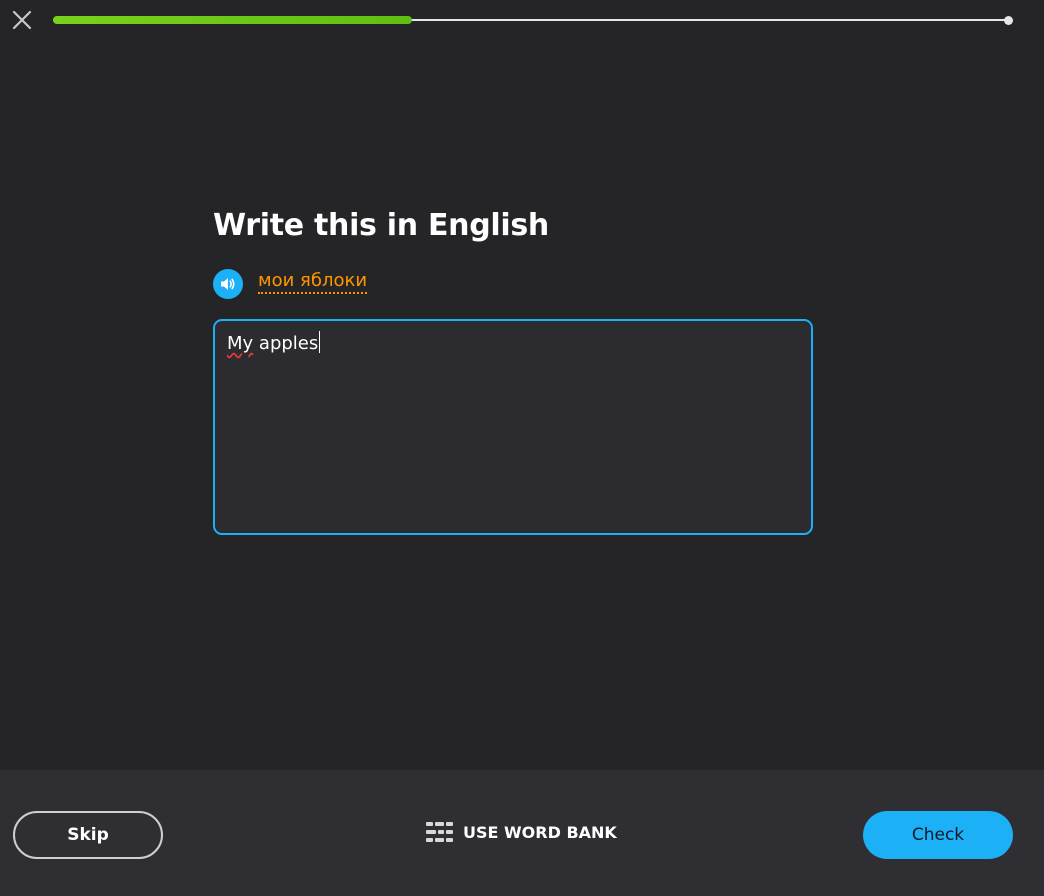 The image size is (1044, 896). I want to click on play-audio-button, so click(228, 284).